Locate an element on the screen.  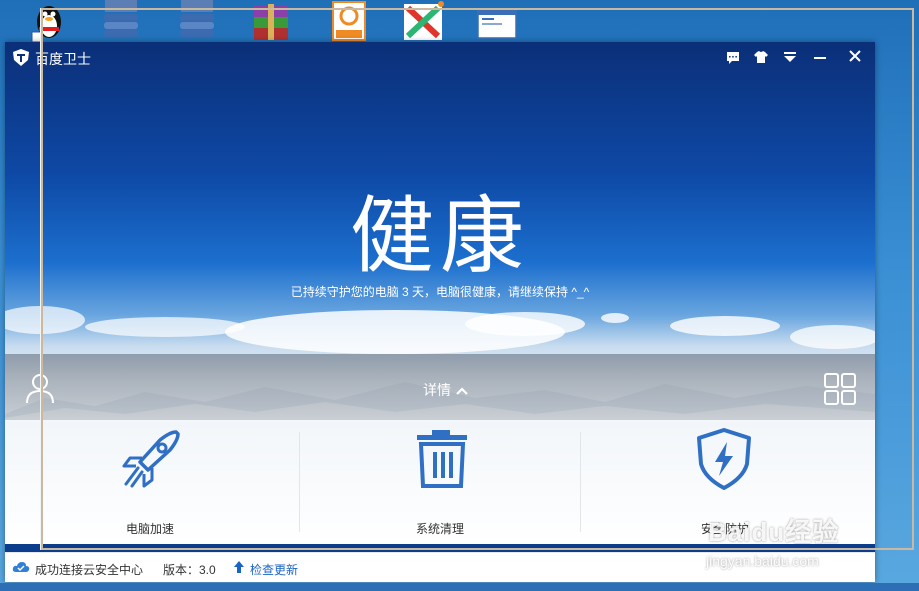
cloud-icon is located at coordinates (21, 567).